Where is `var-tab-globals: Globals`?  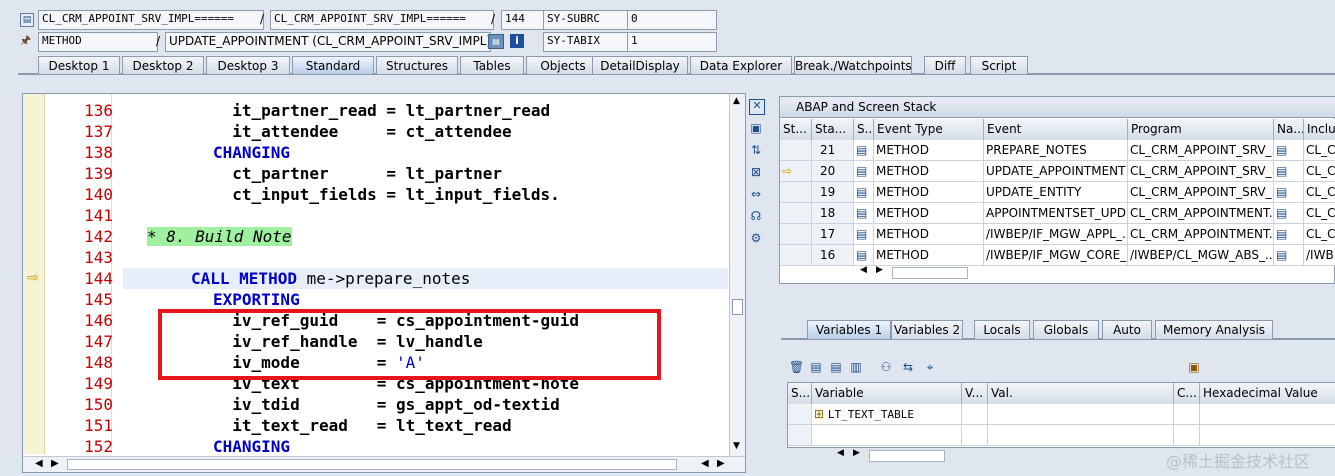
var-tab-globals: Globals is located at coordinates (1066, 329).